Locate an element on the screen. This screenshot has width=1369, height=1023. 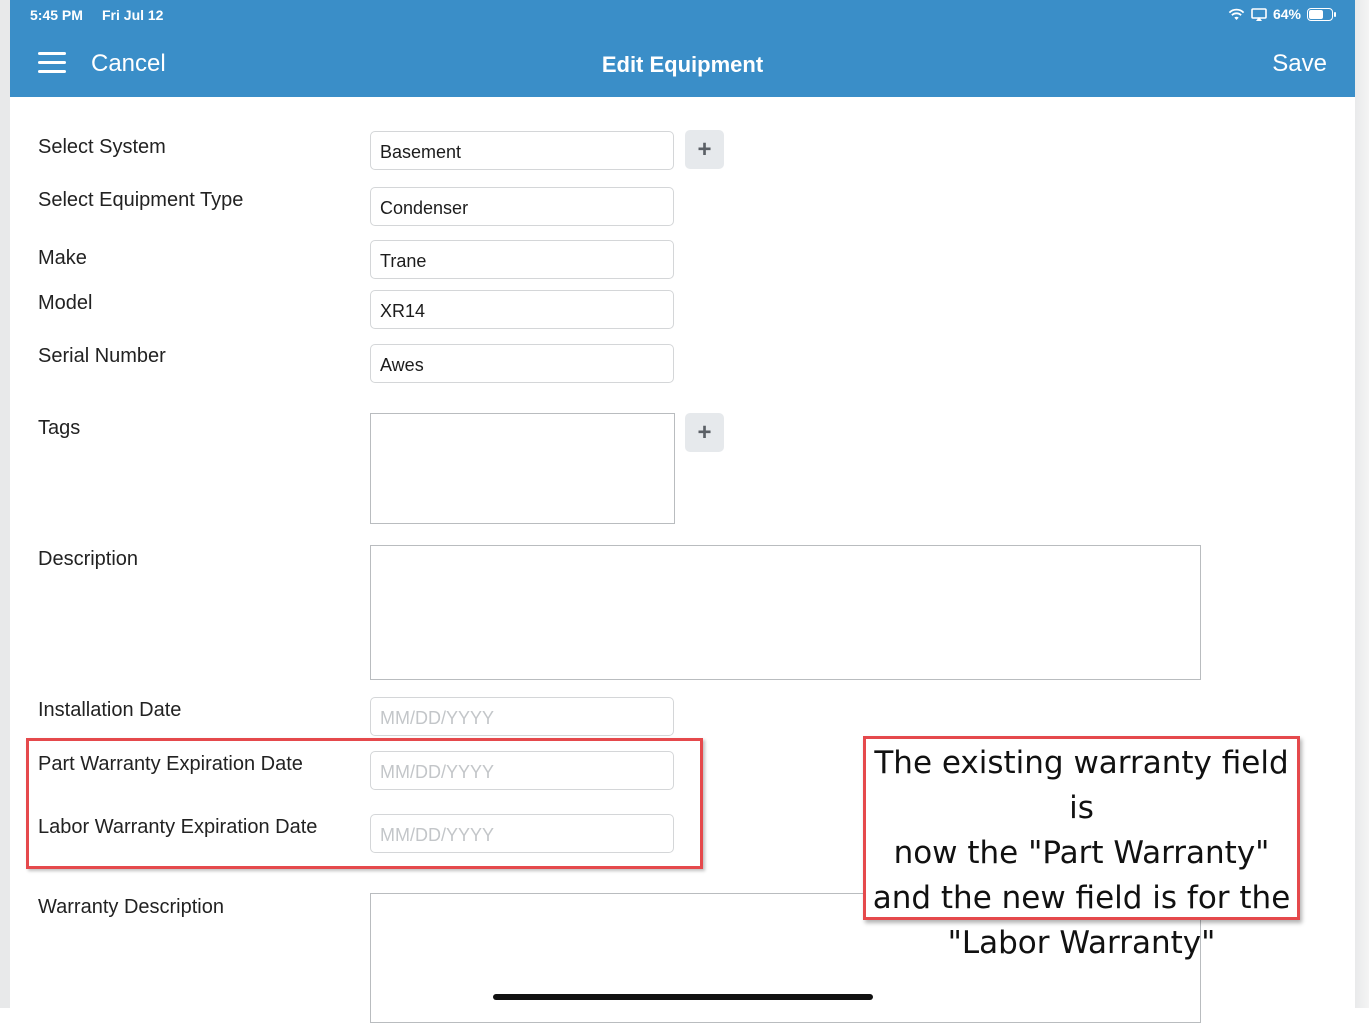
battery-percent: 64% is located at coordinates (1286, 14).